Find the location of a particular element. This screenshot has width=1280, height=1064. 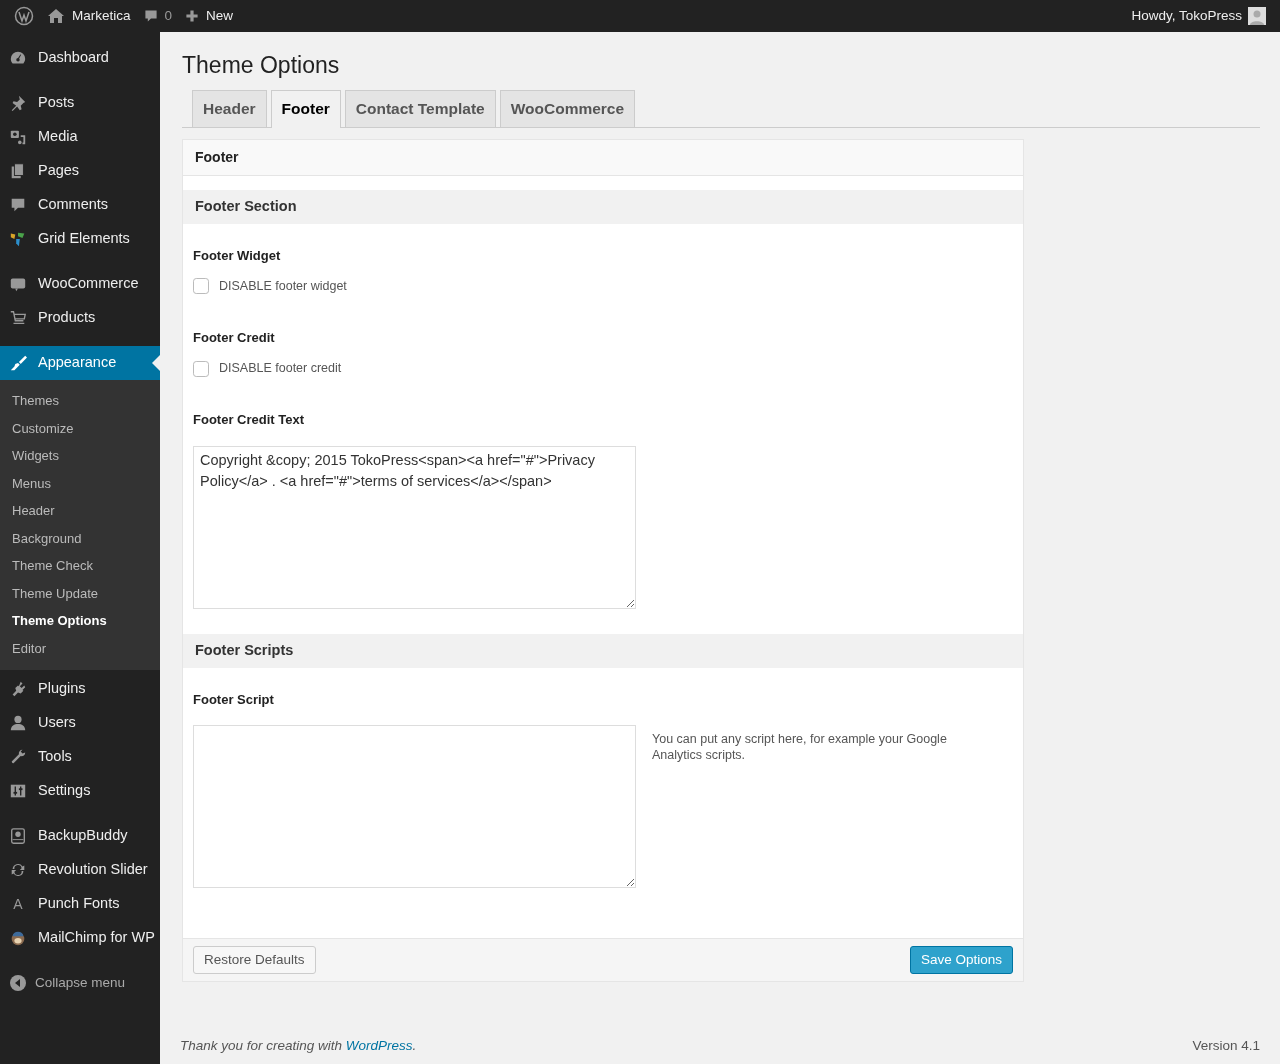

menu-item: Posts is located at coordinates (80, 103).